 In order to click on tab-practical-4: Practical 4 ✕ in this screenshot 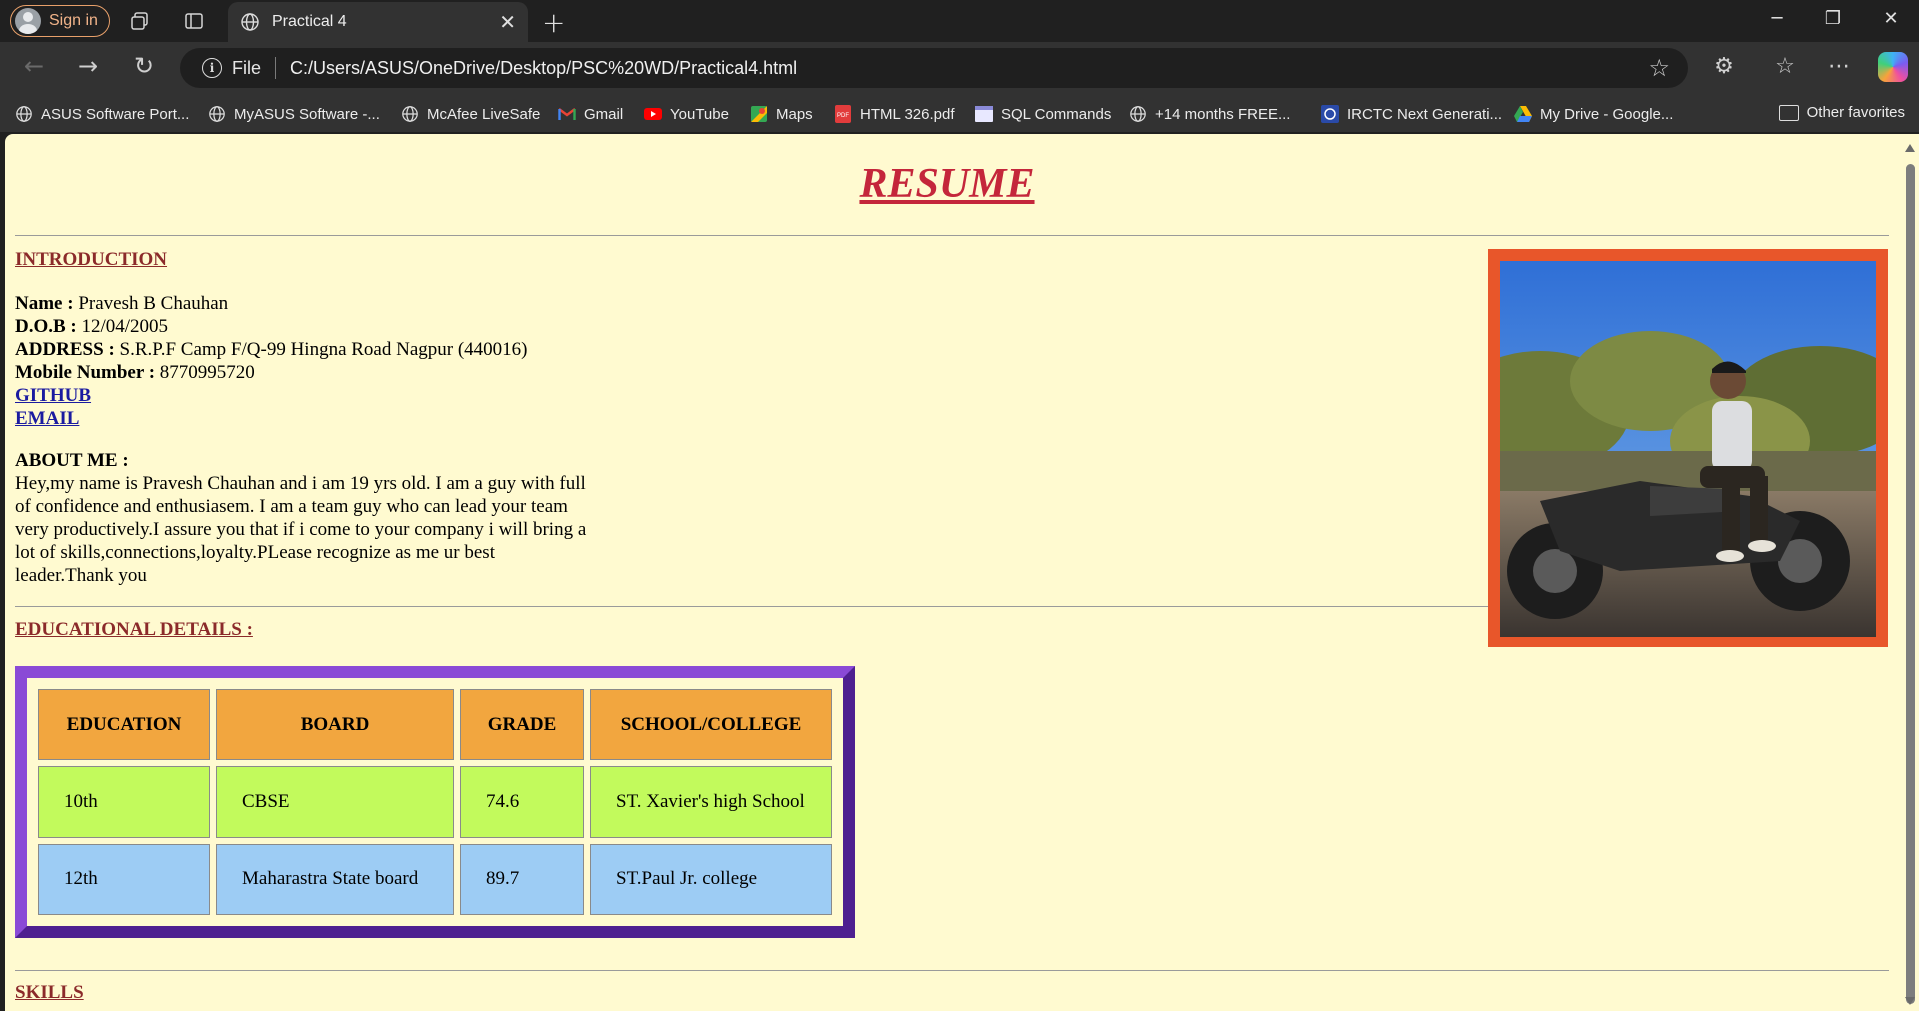, I will do `click(378, 22)`.